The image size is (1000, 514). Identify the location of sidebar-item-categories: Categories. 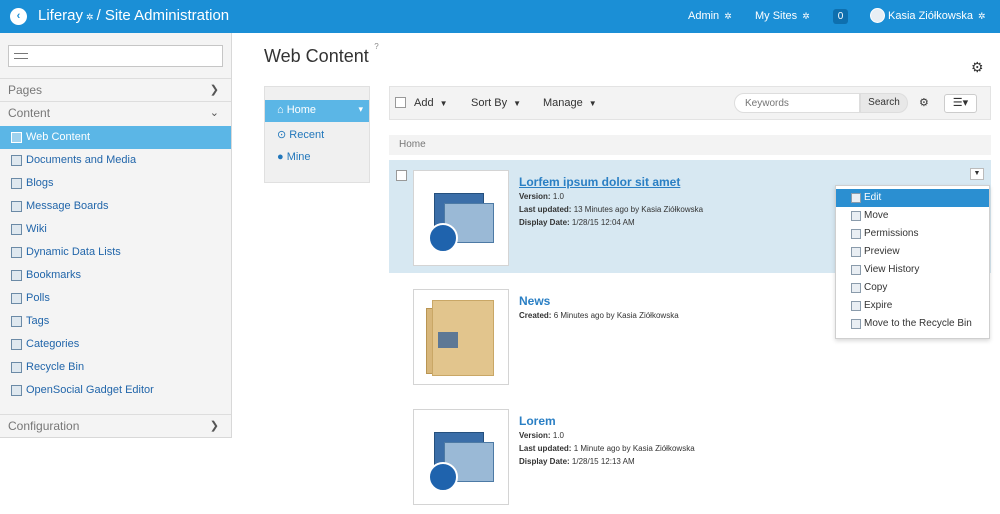
(115, 344).